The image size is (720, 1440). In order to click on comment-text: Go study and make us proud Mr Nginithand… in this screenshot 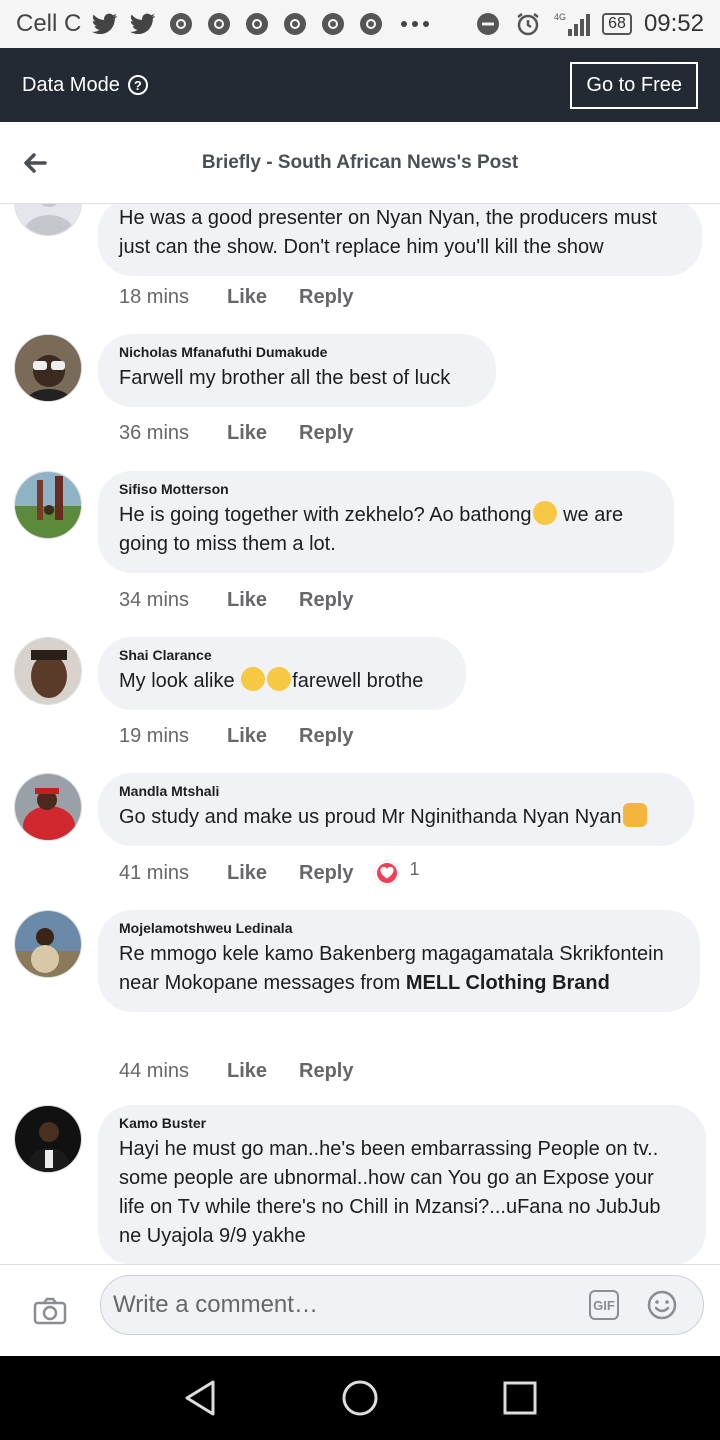, I will do `click(395, 817)`.